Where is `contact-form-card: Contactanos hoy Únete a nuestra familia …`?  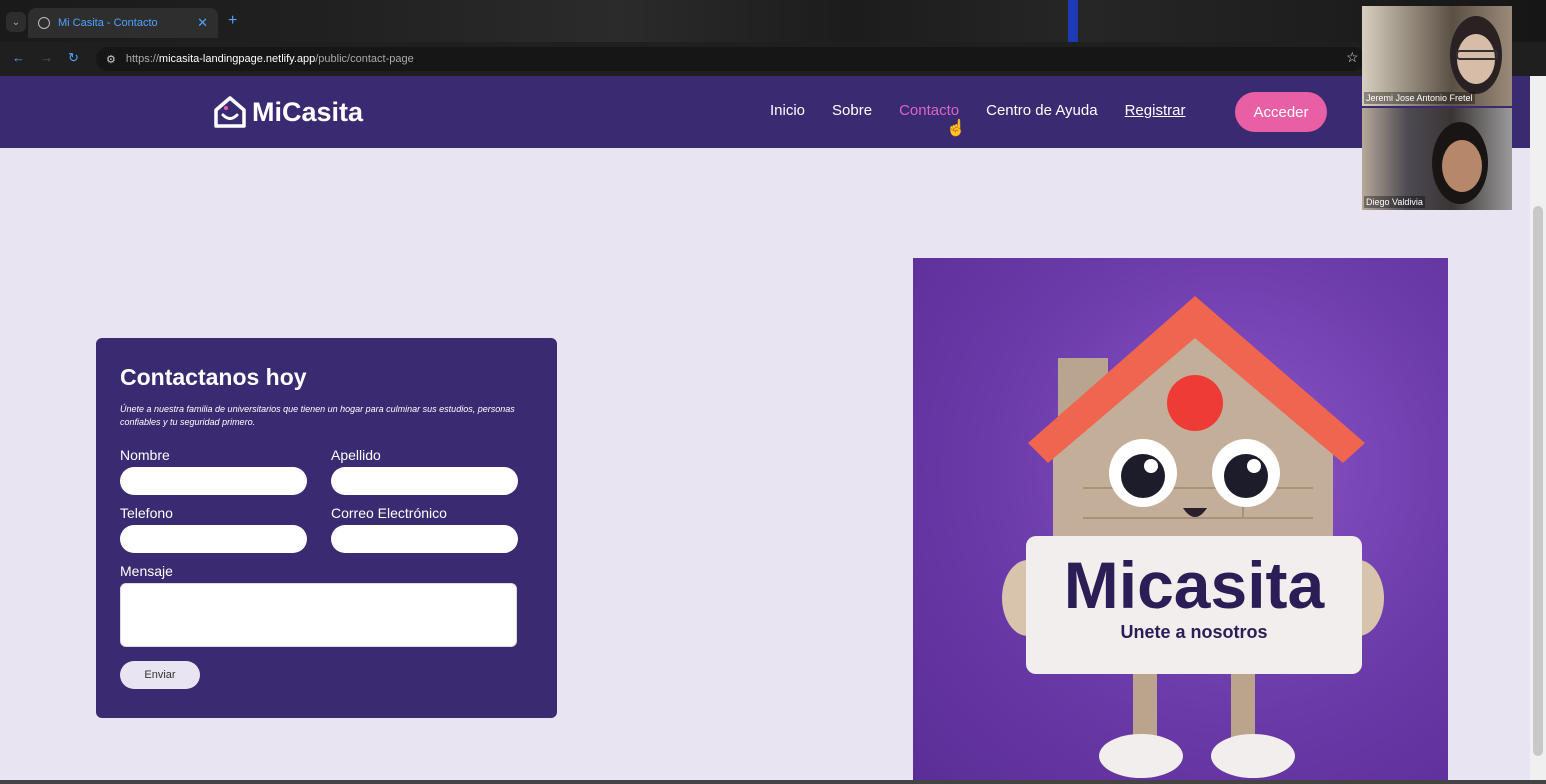
contact-form-card: Contactanos hoy Únete a nuestra familia … is located at coordinates (326, 528).